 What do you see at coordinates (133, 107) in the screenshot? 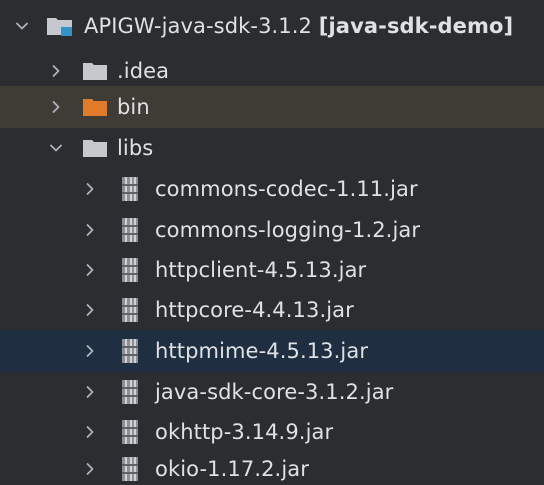
I see `folder-label-bin: bin` at bounding box center [133, 107].